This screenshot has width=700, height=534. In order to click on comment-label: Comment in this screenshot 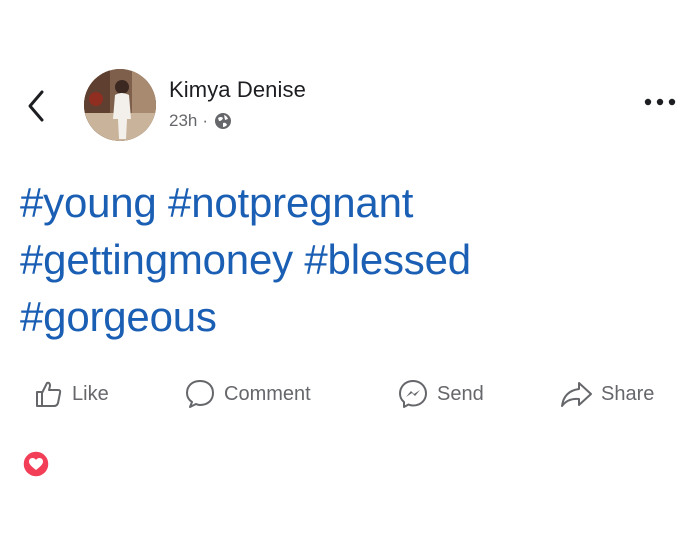, I will do `click(267, 393)`.